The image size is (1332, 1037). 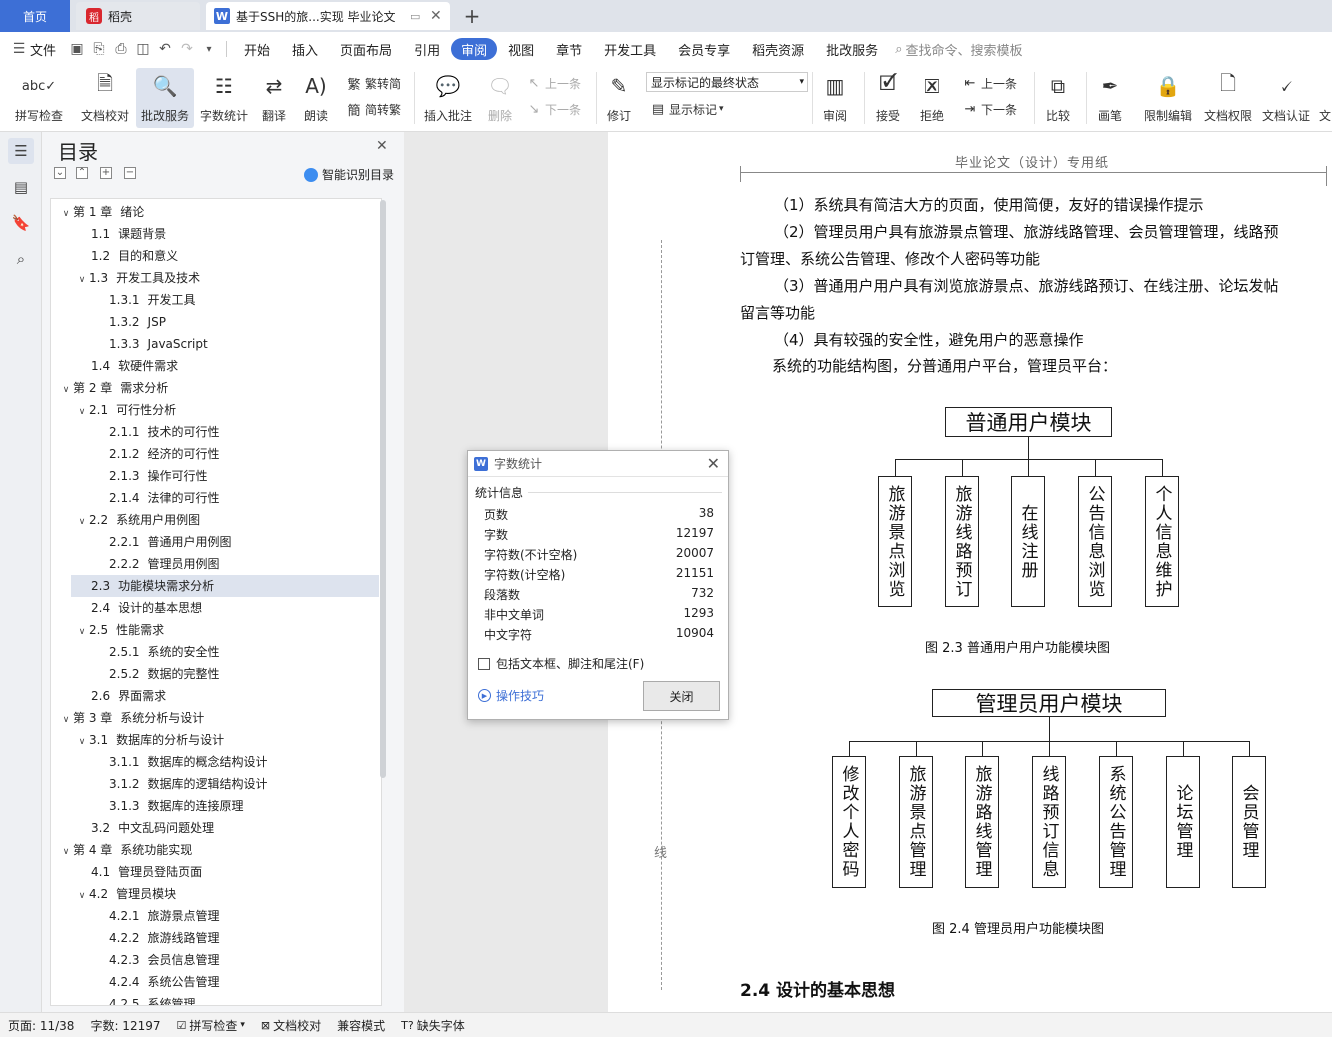 What do you see at coordinates (561, 663) in the screenshot?
I see `include-textbox-checkbox: 包括文本框、脚注和尾注(F)` at bounding box center [561, 663].